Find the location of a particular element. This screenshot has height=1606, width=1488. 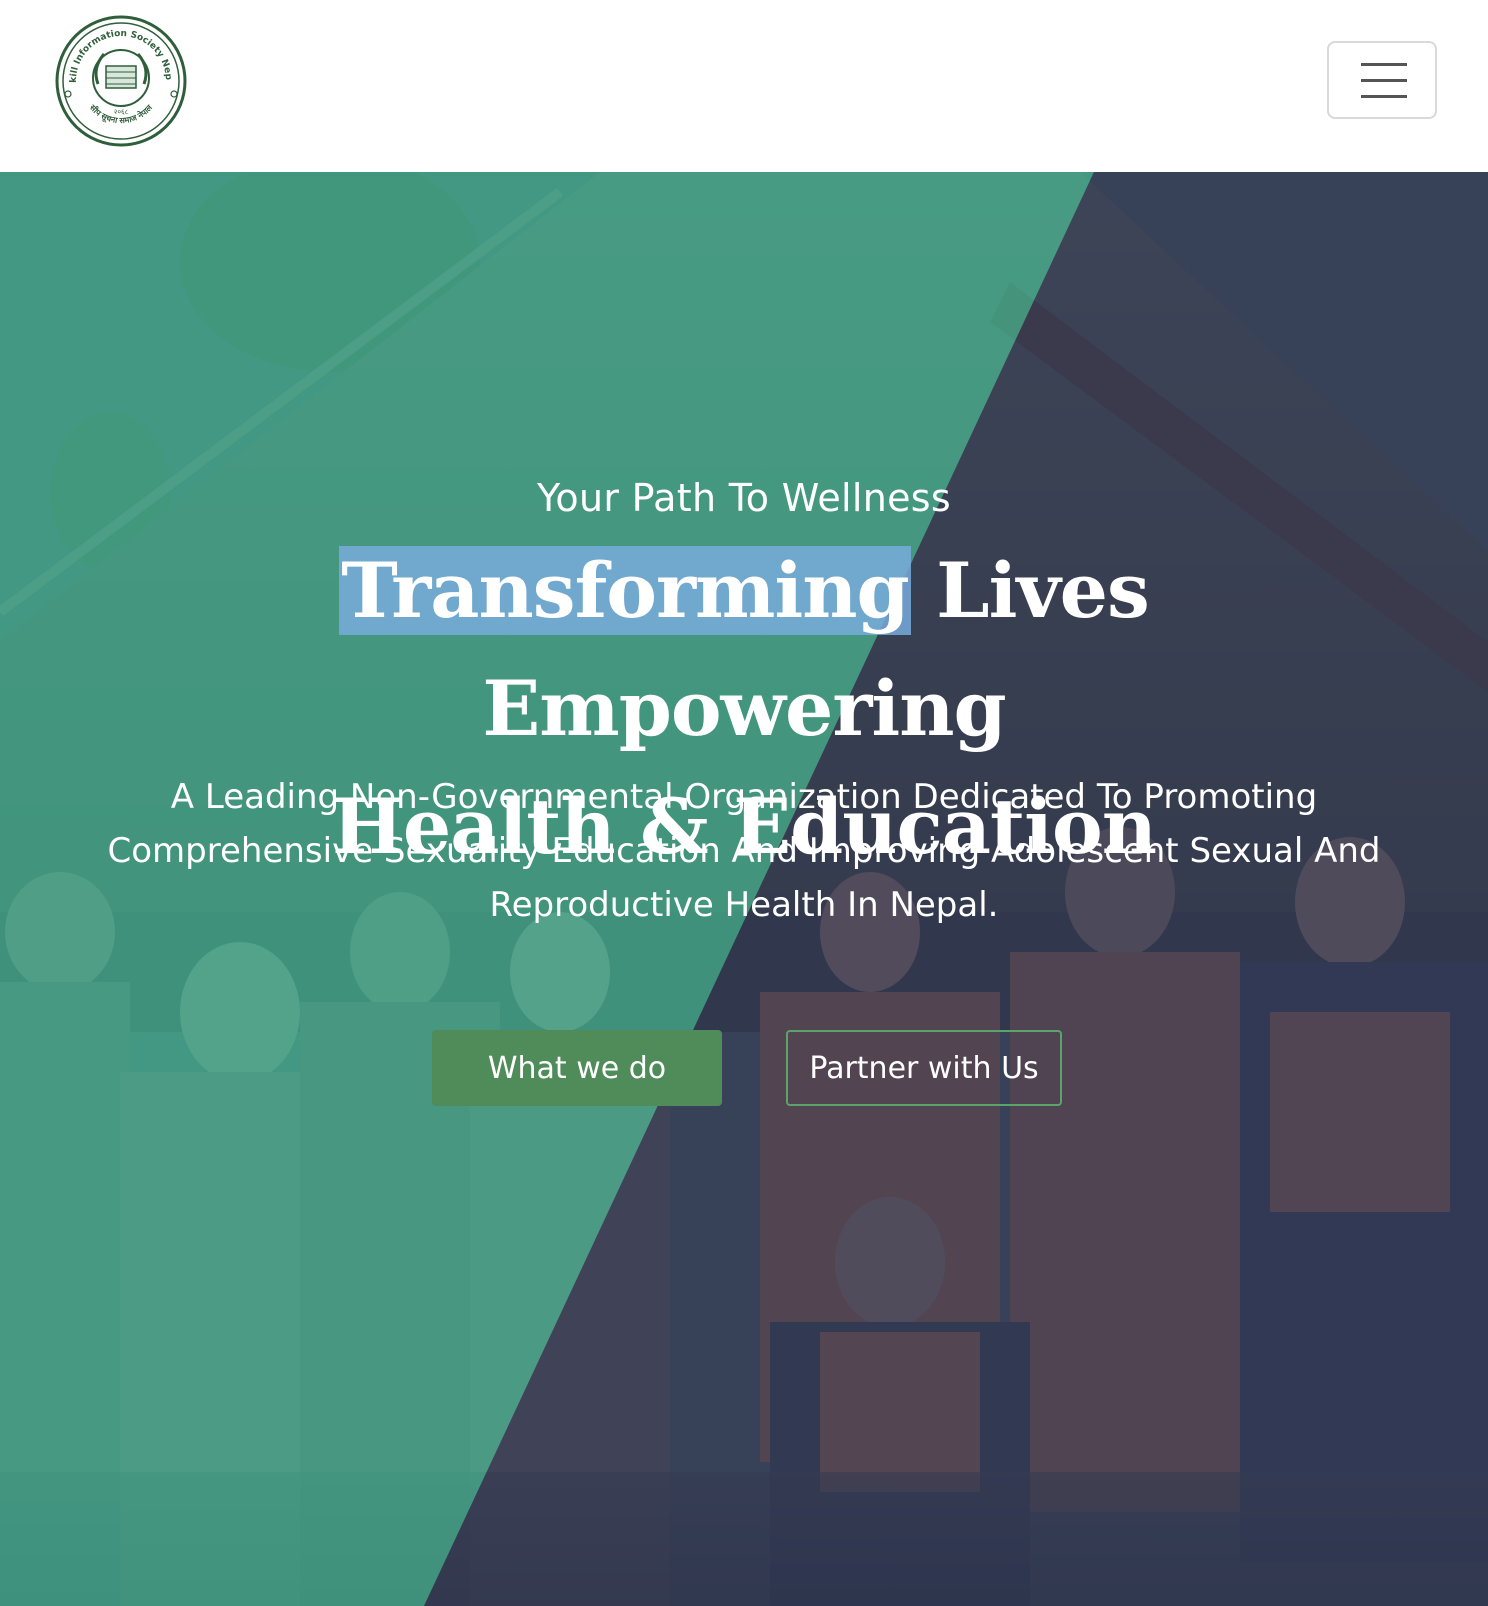

svg-text: २०६८ is located at coordinates (121, 112).